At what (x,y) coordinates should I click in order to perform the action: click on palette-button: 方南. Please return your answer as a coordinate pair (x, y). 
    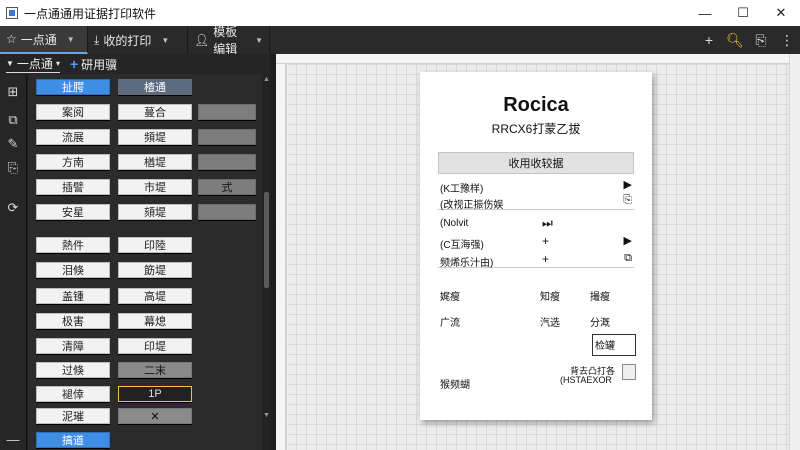
    Looking at the image, I should click on (73, 162).